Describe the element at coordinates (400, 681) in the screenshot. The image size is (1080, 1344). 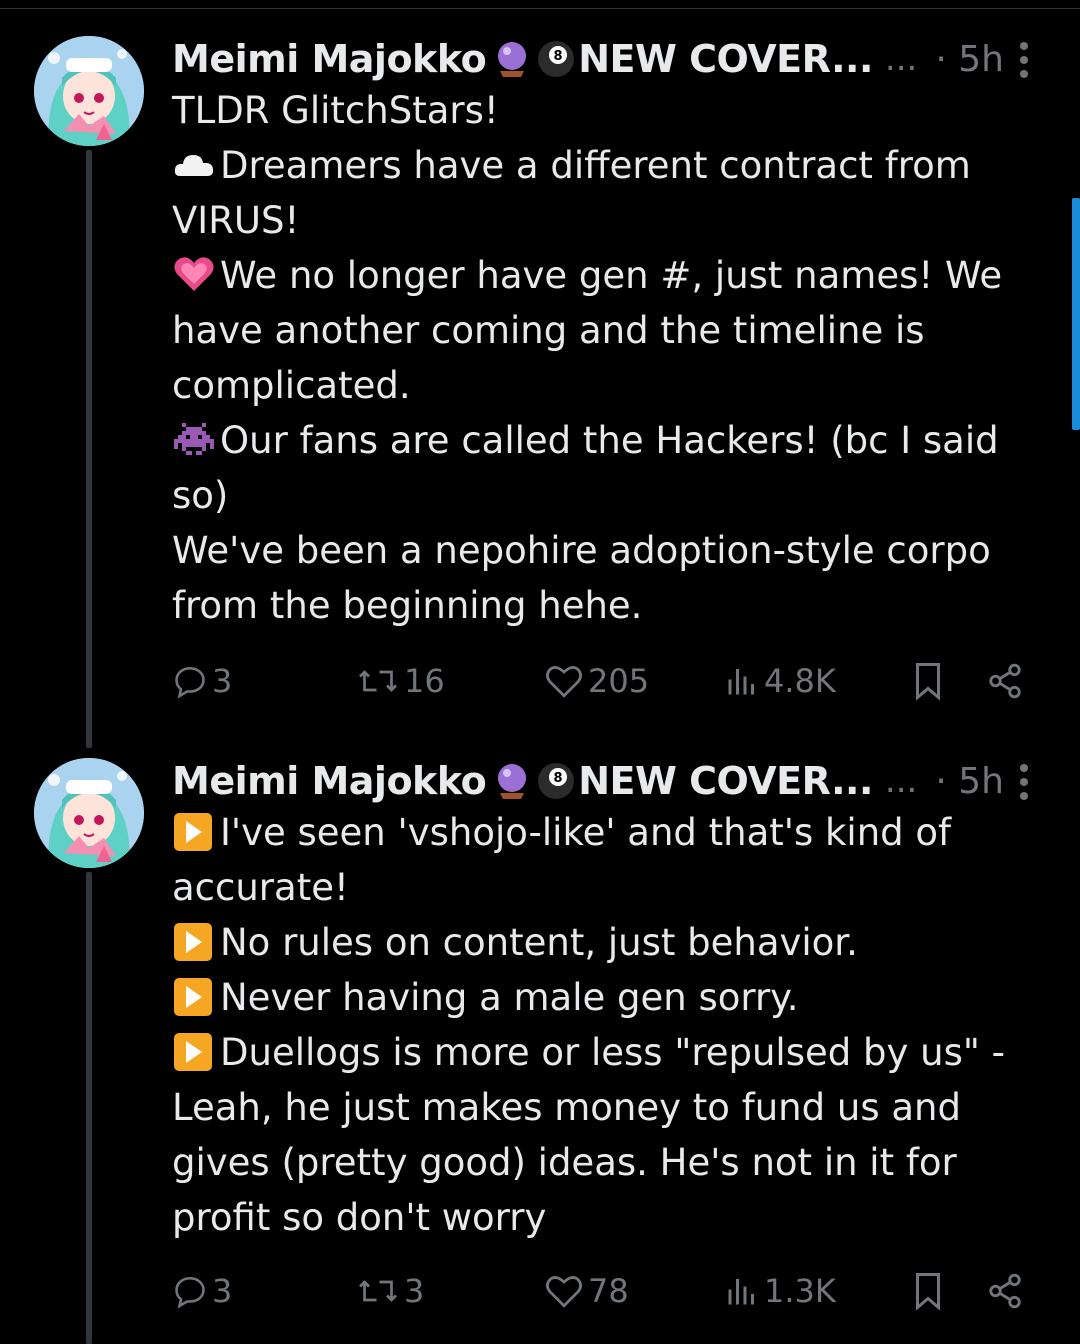
I see `repost-button: 16` at that location.